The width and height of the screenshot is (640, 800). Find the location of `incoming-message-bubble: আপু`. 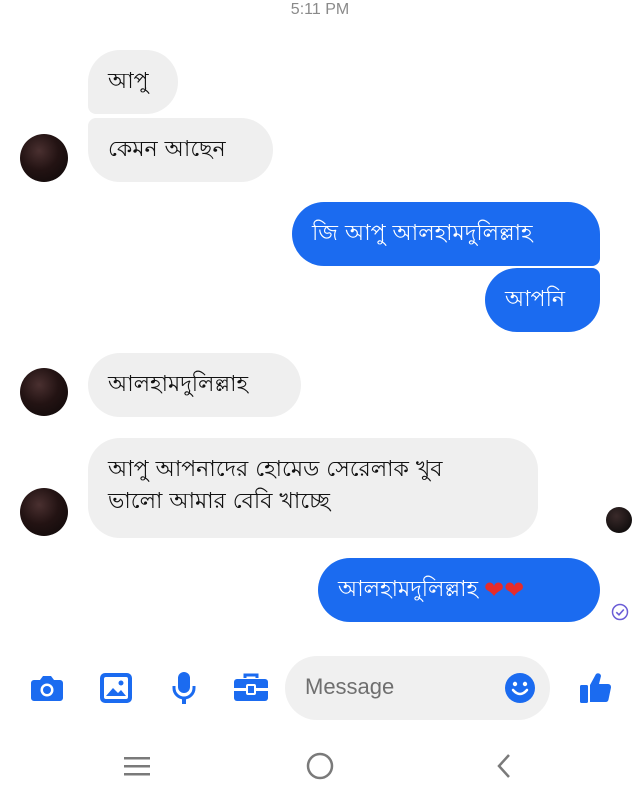

incoming-message-bubble: আপু is located at coordinates (133, 82).